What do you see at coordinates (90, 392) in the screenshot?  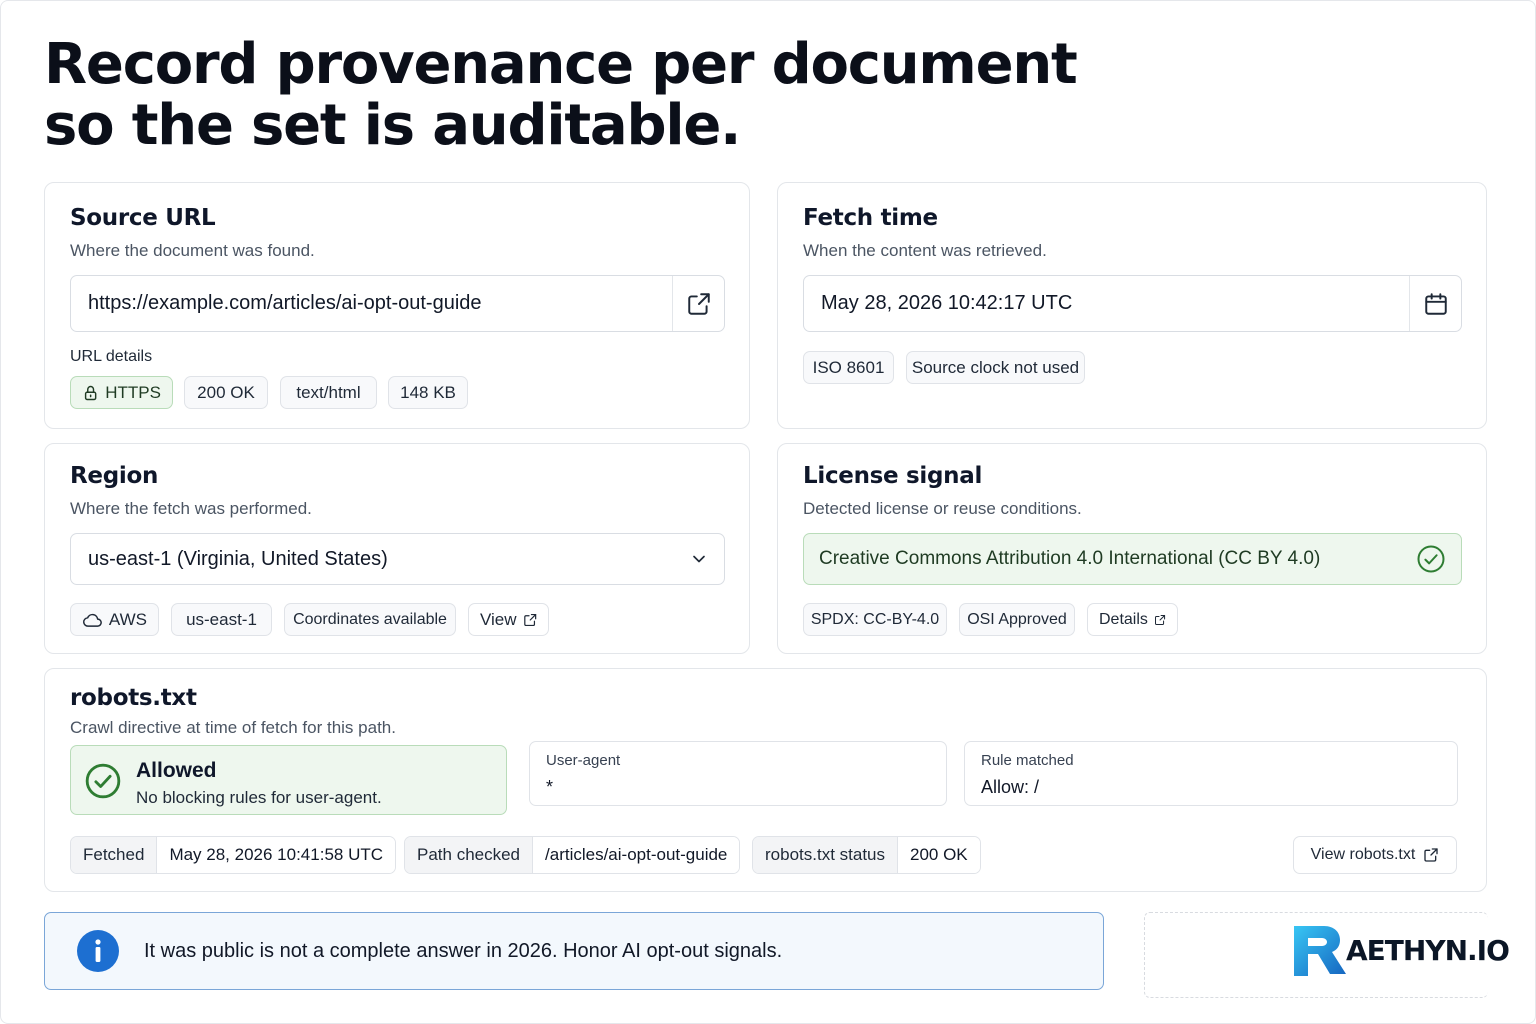 I see `lock-icon` at bounding box center [90, 392].